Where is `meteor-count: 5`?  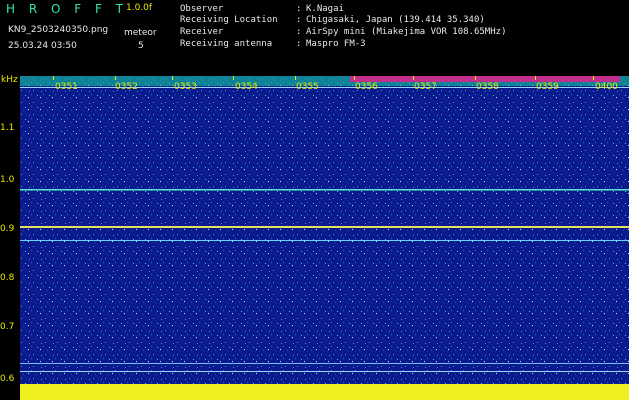 meteor-count: 5 is located at coordinates (141, 46).